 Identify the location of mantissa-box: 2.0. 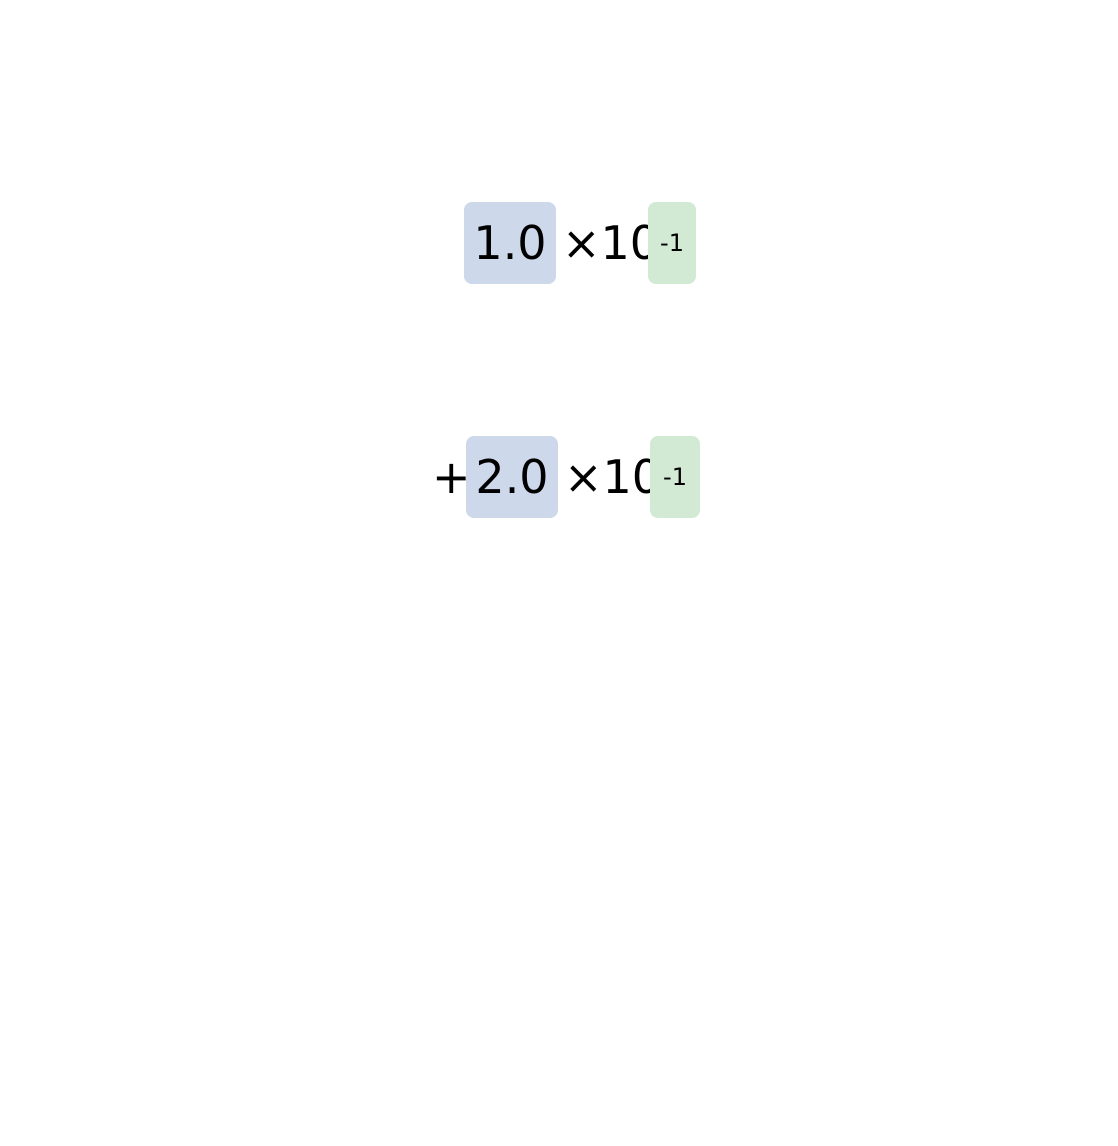
(512, 477).